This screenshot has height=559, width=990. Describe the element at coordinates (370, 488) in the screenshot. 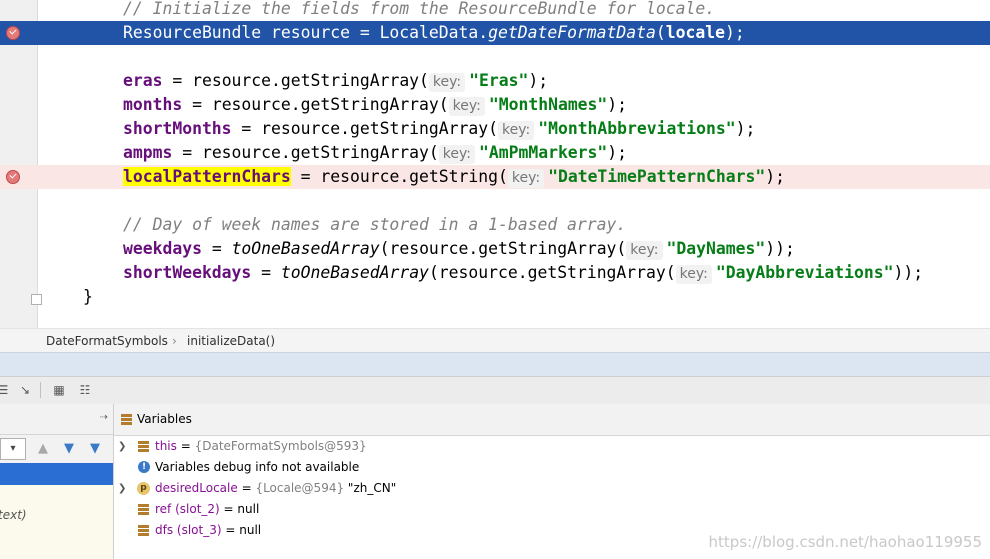

I see `variable-value: "zh_CN"` at that location.